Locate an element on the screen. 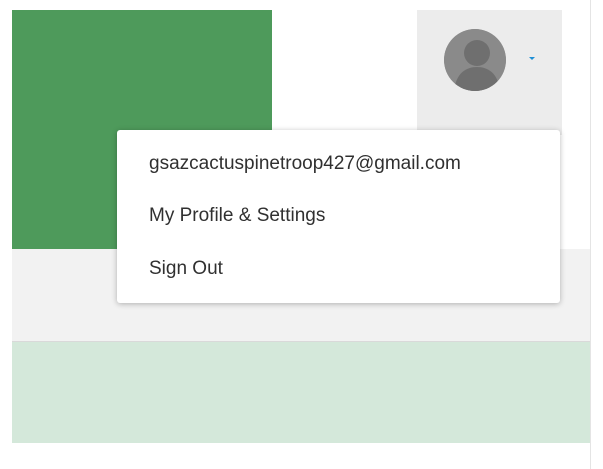 This screenshot has width=603, height=469. user-email-label: gsazcactuspinetroop427@gmail.com is located at coordinates (305, 163).